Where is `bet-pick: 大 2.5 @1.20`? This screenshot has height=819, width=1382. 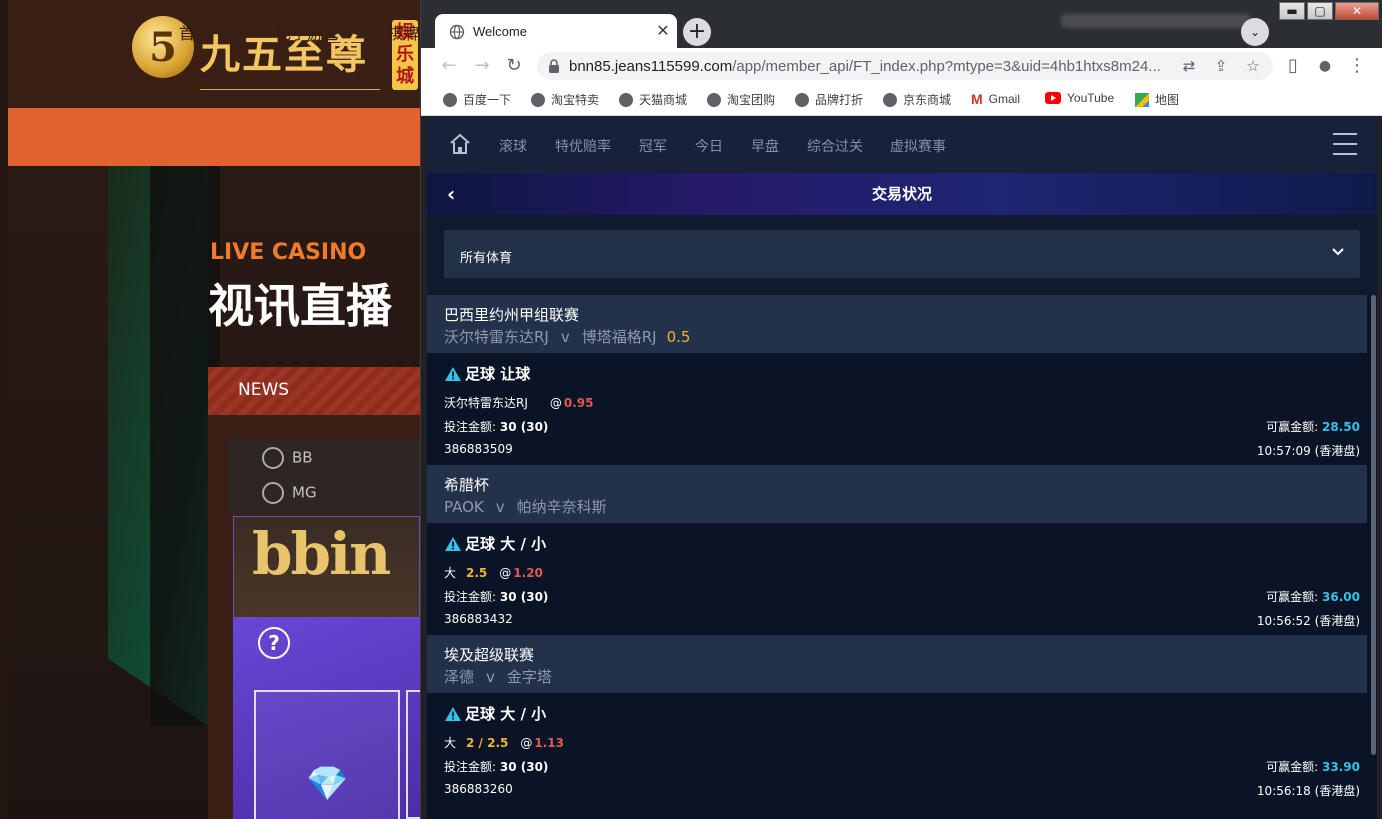
bet-pick: 大 2.5 @1.20 is located at coordinates (493, 573).